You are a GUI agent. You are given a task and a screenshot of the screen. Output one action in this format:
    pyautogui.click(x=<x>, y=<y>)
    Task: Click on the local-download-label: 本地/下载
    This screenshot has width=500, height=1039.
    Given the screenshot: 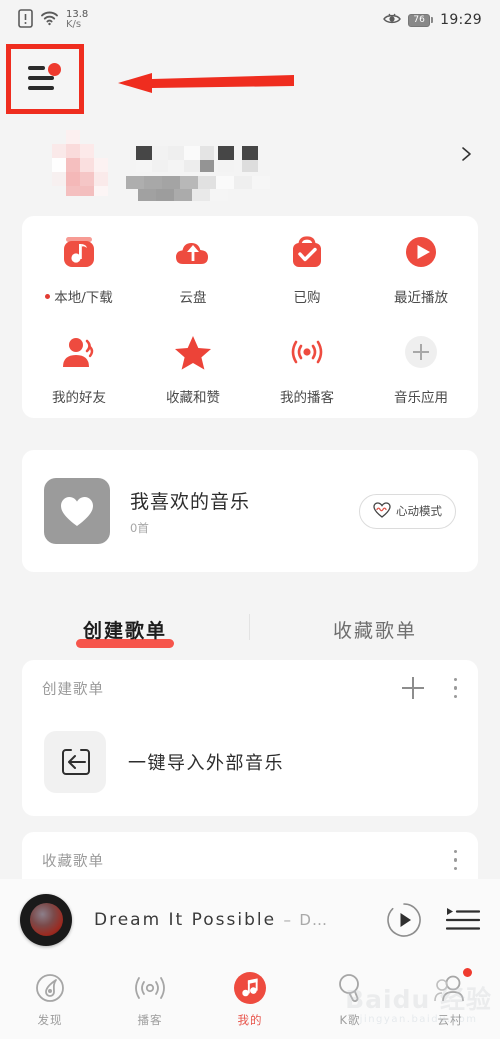 What is the action you would take?
    pyautogui.click(x=83, y=298)
    